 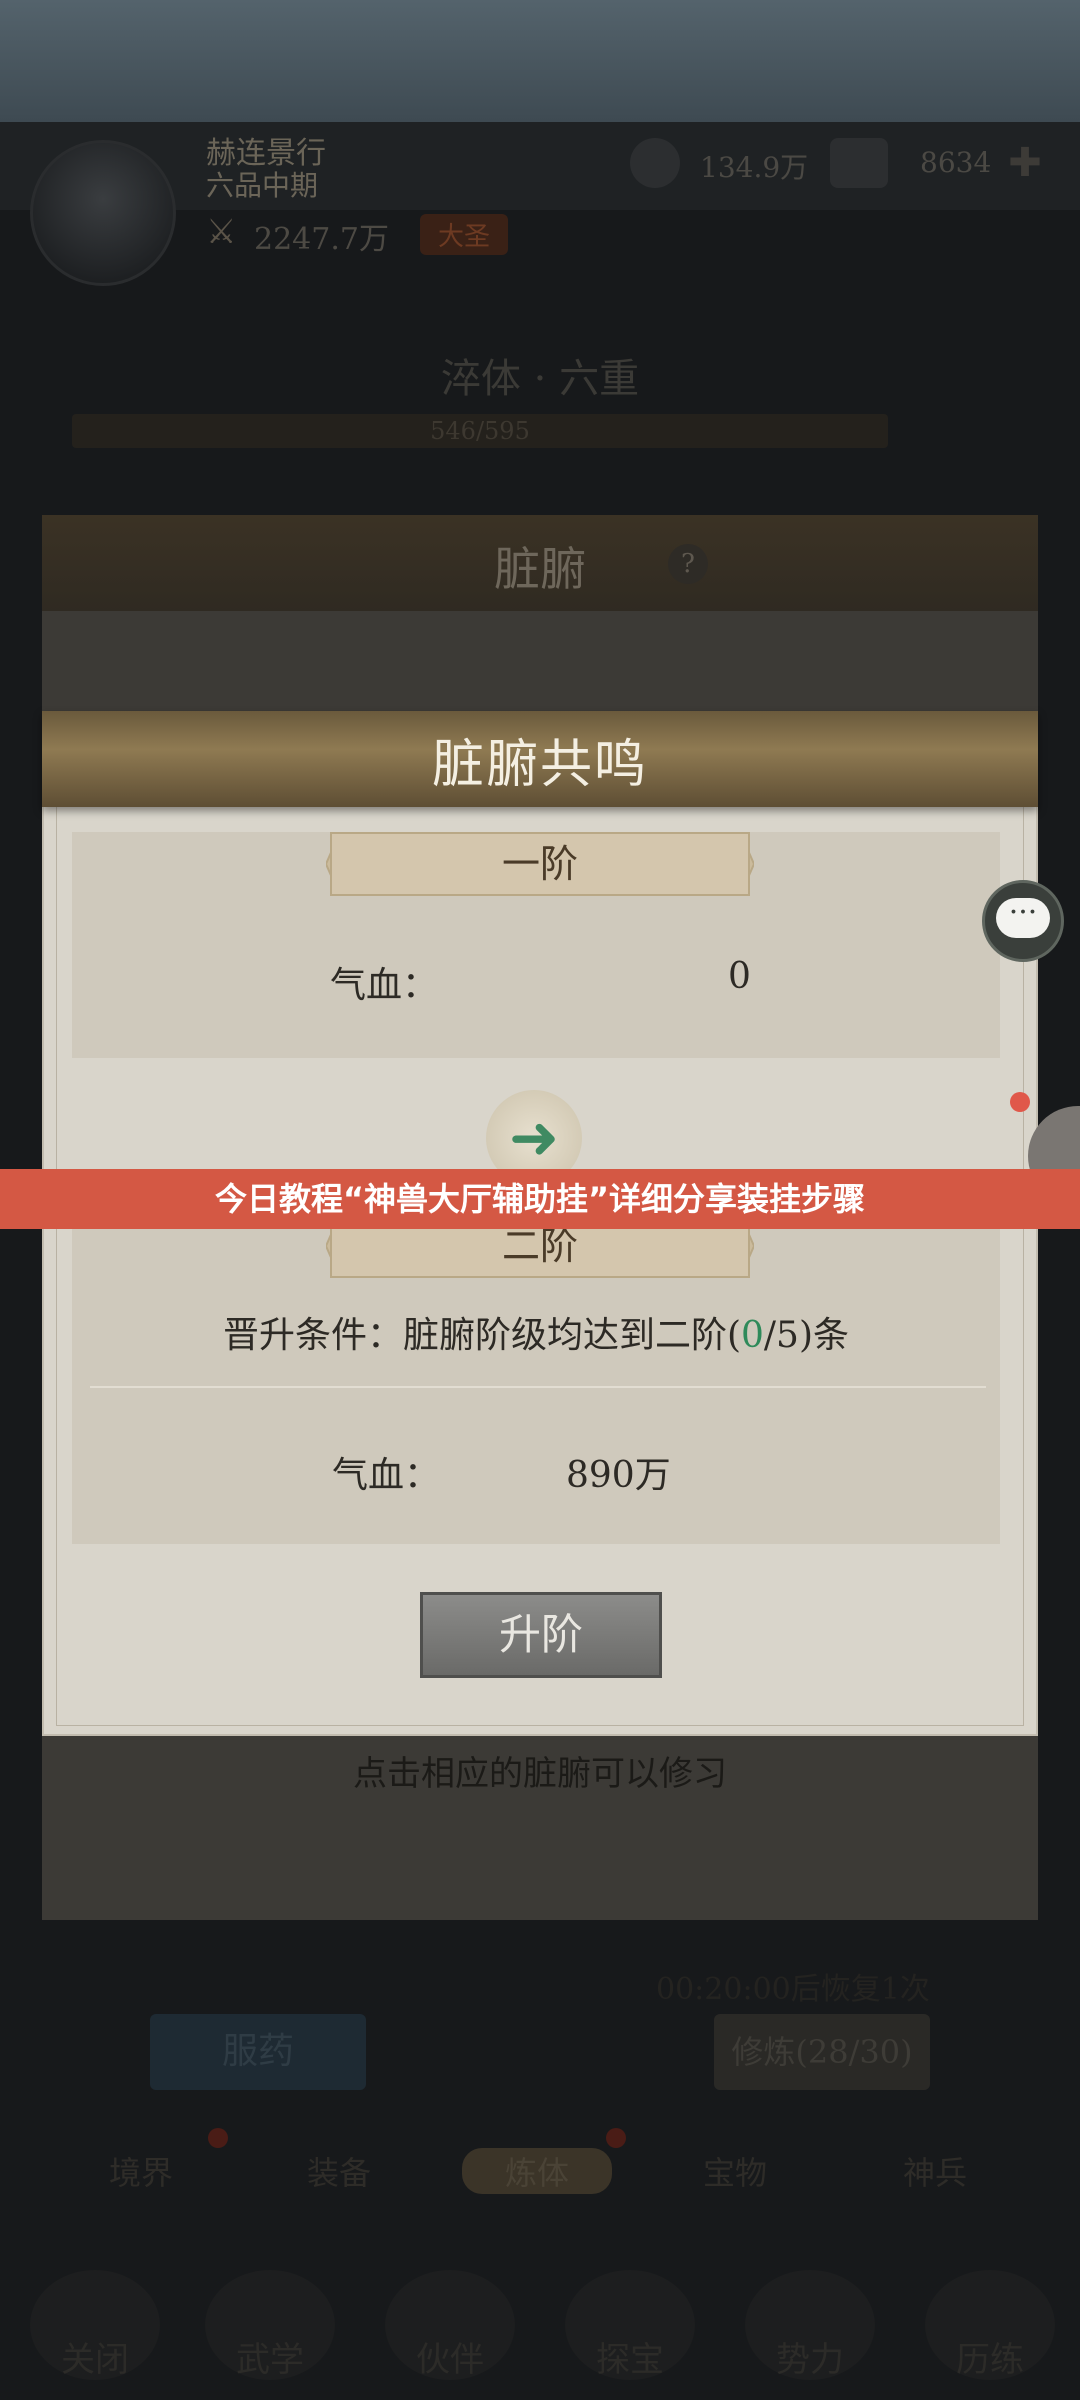 I want to click on nav-faction: 势力, so click(x=810, y=2356).